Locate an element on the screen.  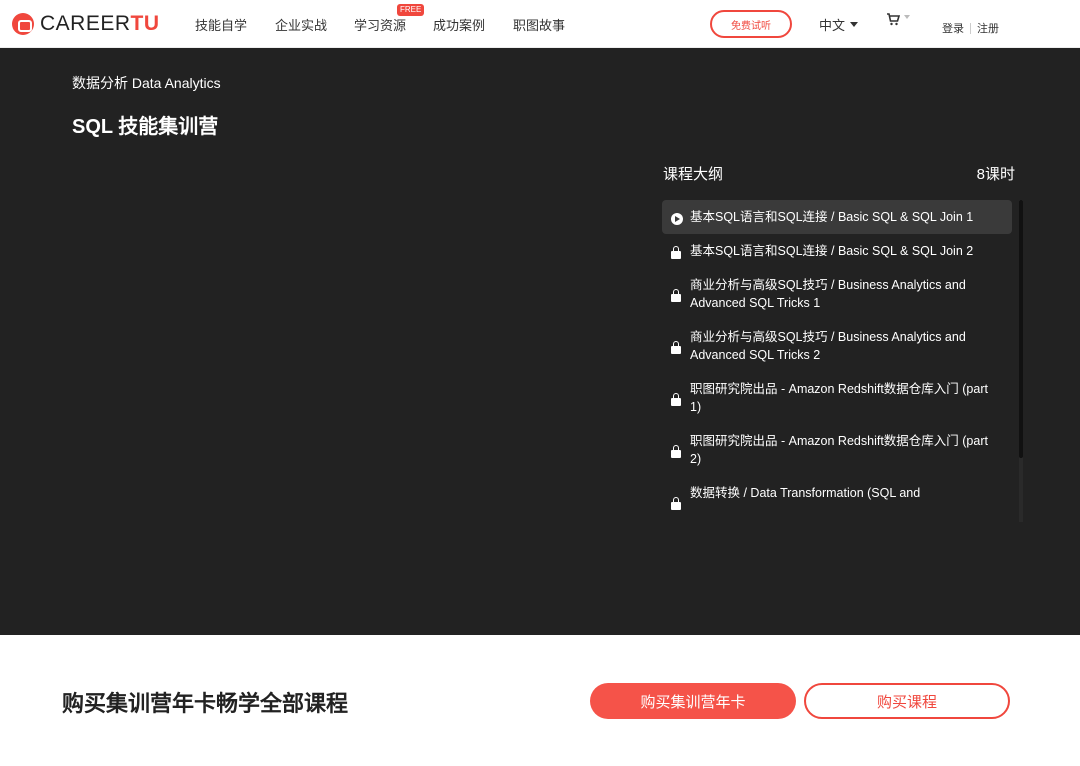
logo-icon is located at coordinates (23, 24).